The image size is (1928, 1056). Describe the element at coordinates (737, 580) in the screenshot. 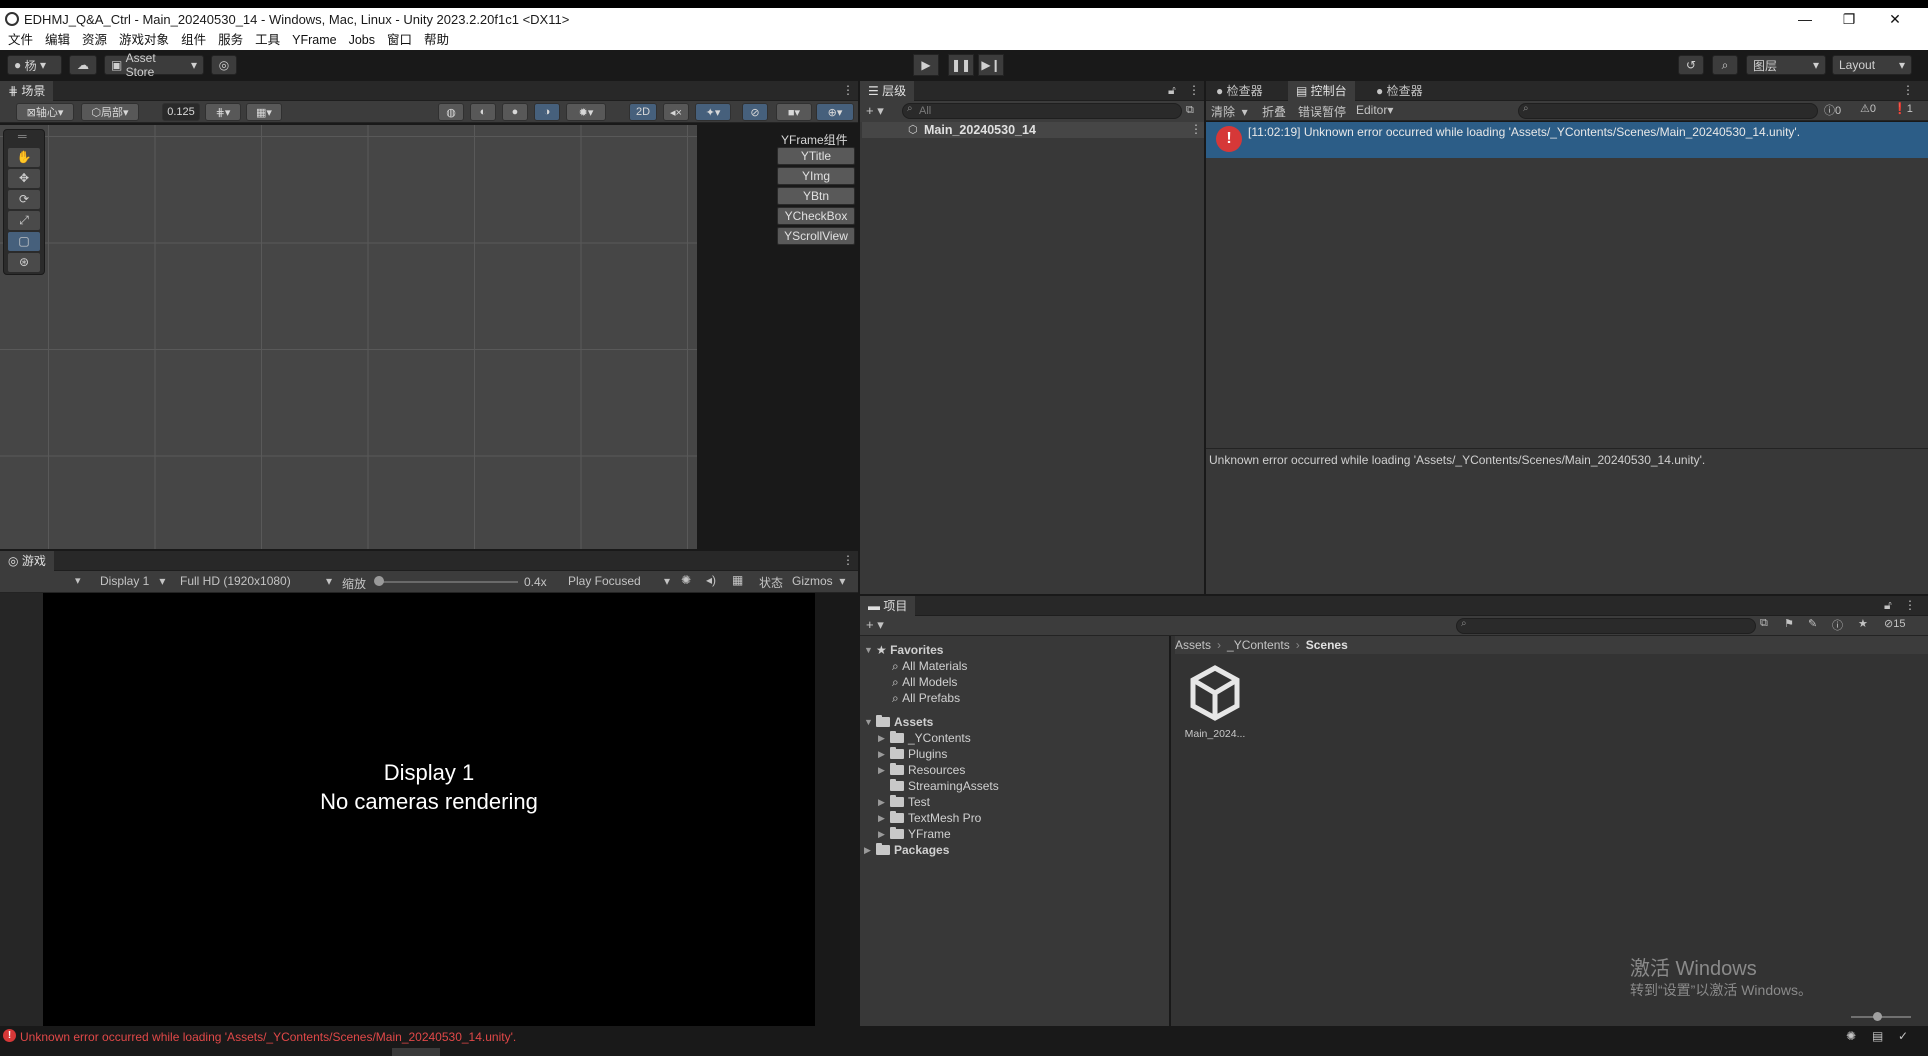

I see `keyboard-icon: ▦` at that location.